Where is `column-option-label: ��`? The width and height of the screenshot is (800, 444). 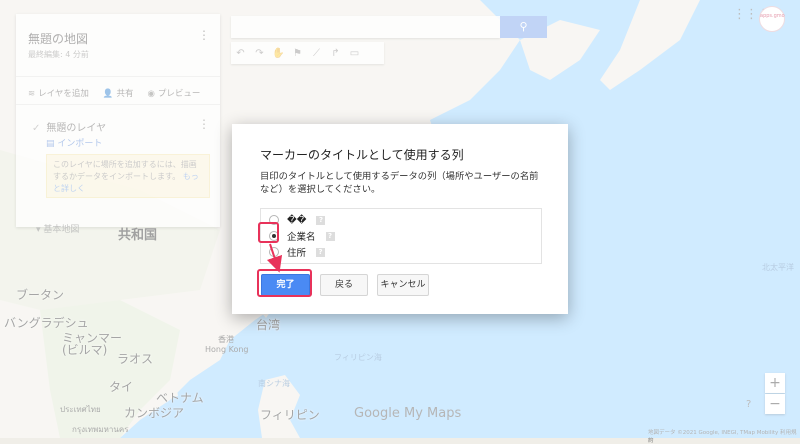 column-option-label: �� is located at coordinates (297, 220).